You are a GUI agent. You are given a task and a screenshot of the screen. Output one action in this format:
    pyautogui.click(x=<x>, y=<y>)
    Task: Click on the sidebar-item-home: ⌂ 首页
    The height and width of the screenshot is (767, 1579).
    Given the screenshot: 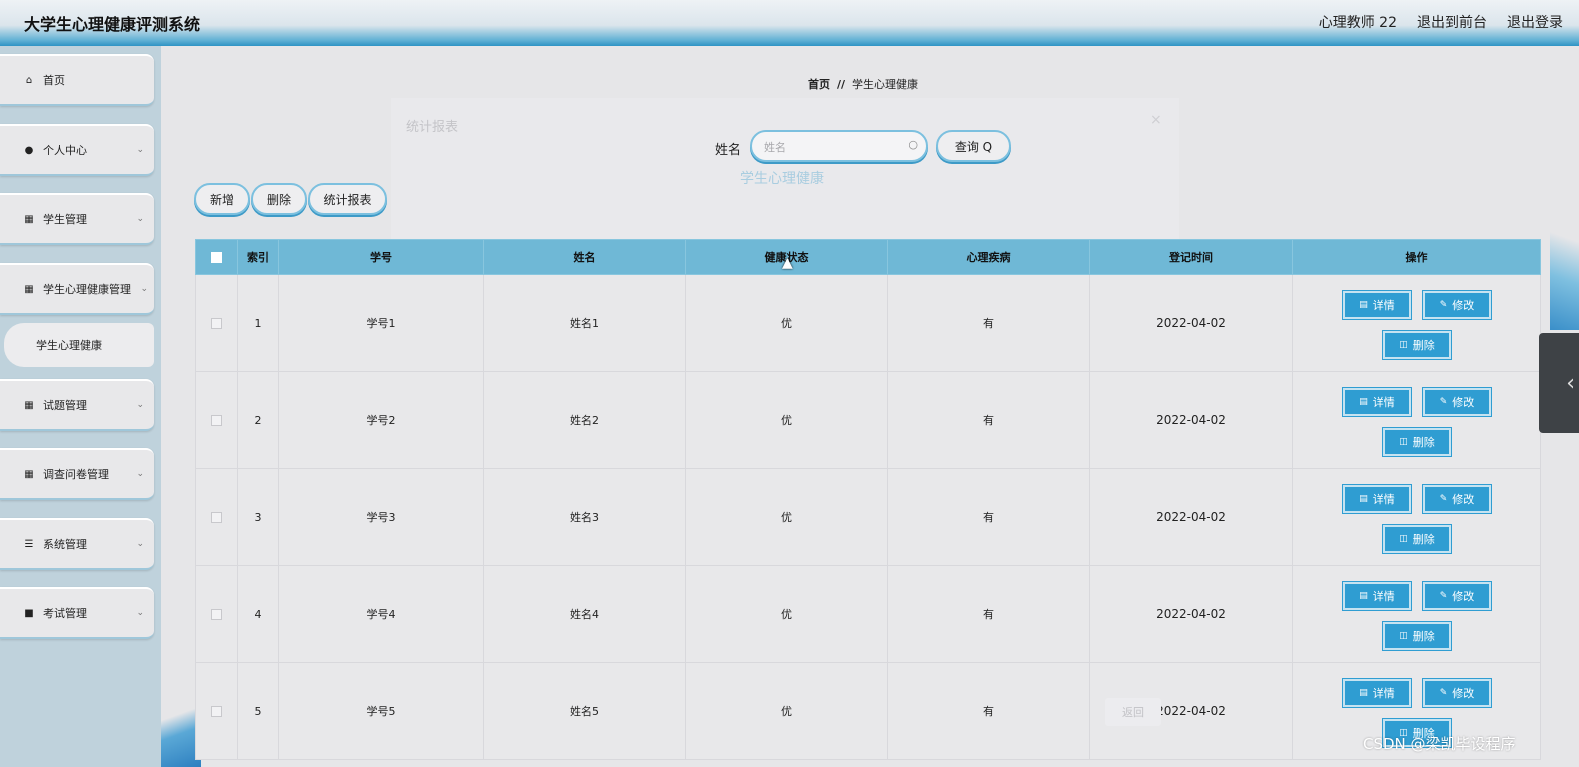 What is the action you would take?
    pyautogui.click(x=77, y=80)
    